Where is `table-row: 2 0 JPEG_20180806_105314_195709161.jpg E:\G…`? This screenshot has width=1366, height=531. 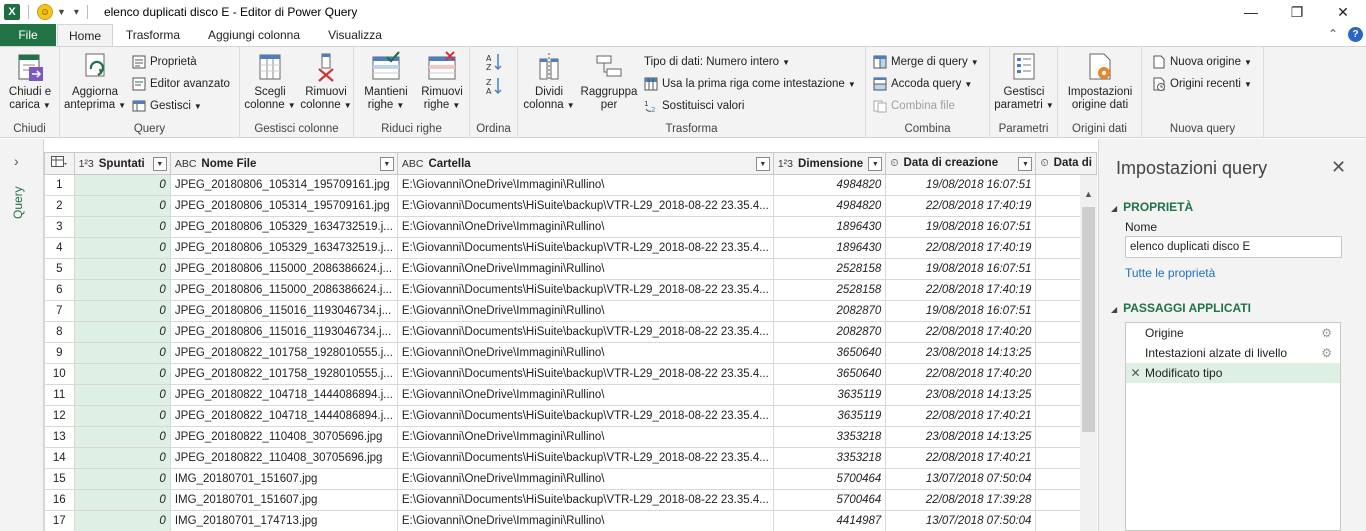 table-row: 2 0 JPEG_20180806_105314_195709161.jpg E:\G… is located at coordinates (570, 206).